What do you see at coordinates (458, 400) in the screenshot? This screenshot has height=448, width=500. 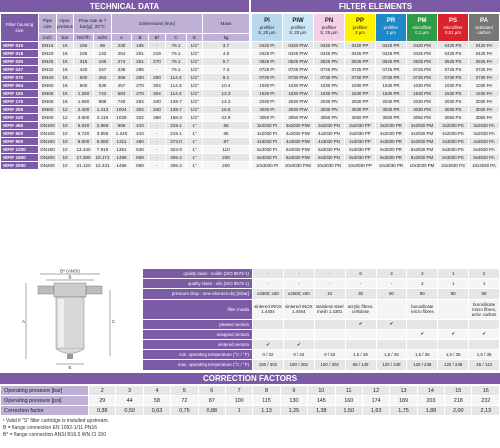 I see `correction-value: 218` at bounding box center [458, 400].